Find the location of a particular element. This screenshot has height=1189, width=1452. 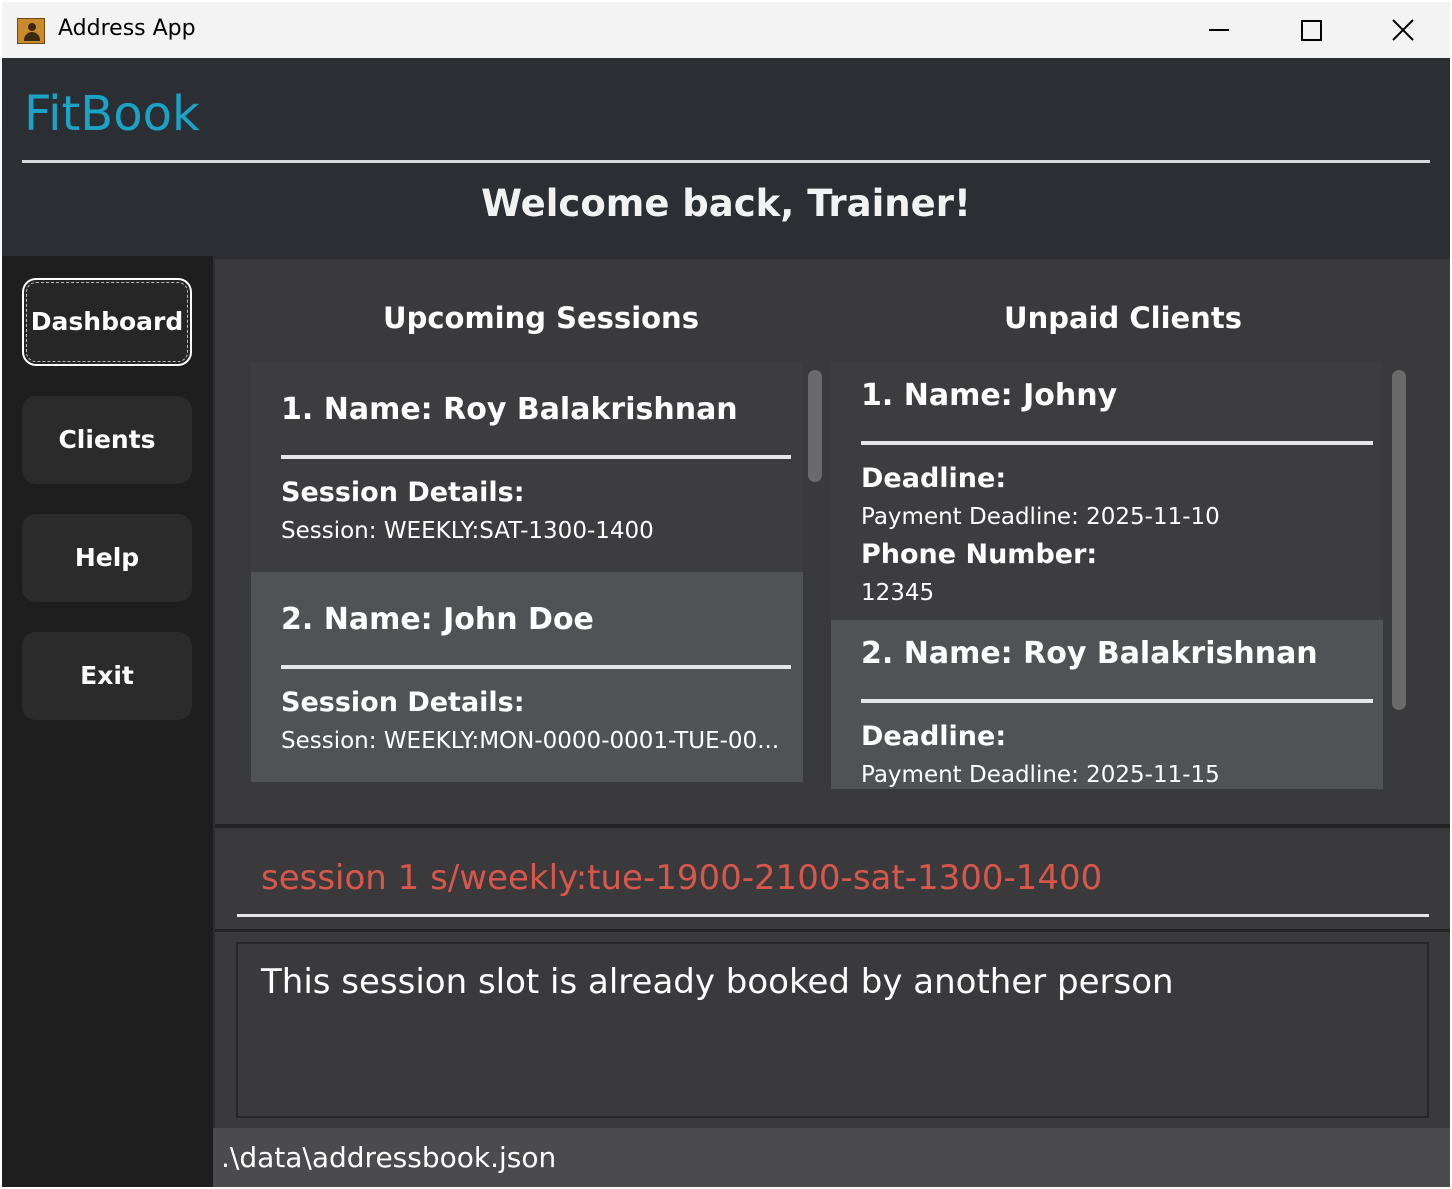

close-button is located at coordinates (1402, 30).